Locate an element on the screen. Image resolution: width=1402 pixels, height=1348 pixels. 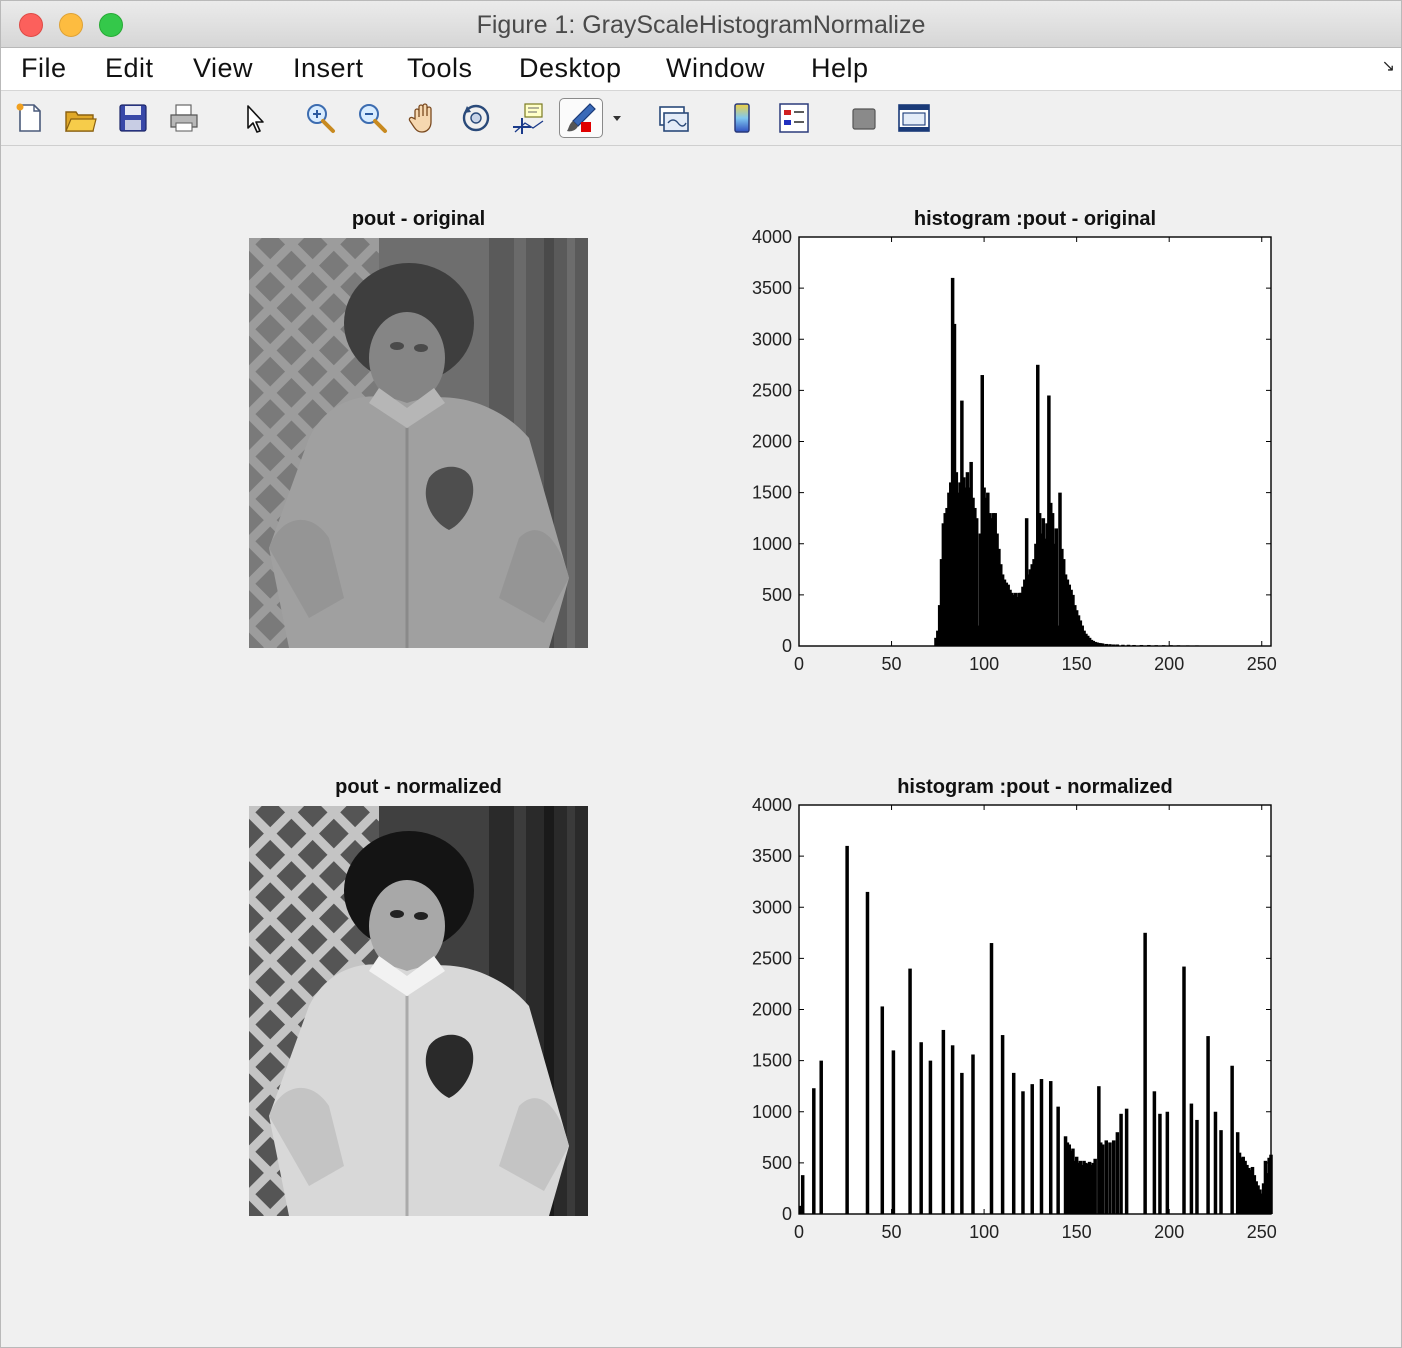
window-title: Figure 1: GrayScaleHistogramNormalize is located at coordinates (701, 25).